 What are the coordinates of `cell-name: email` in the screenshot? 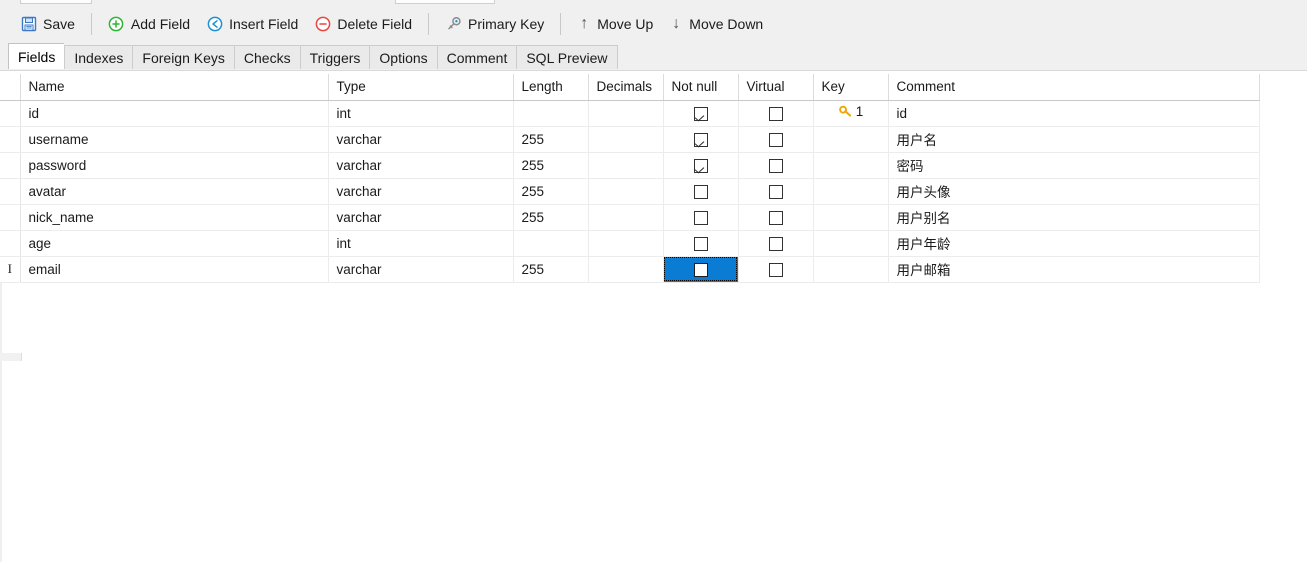 It's located at (174, 269).